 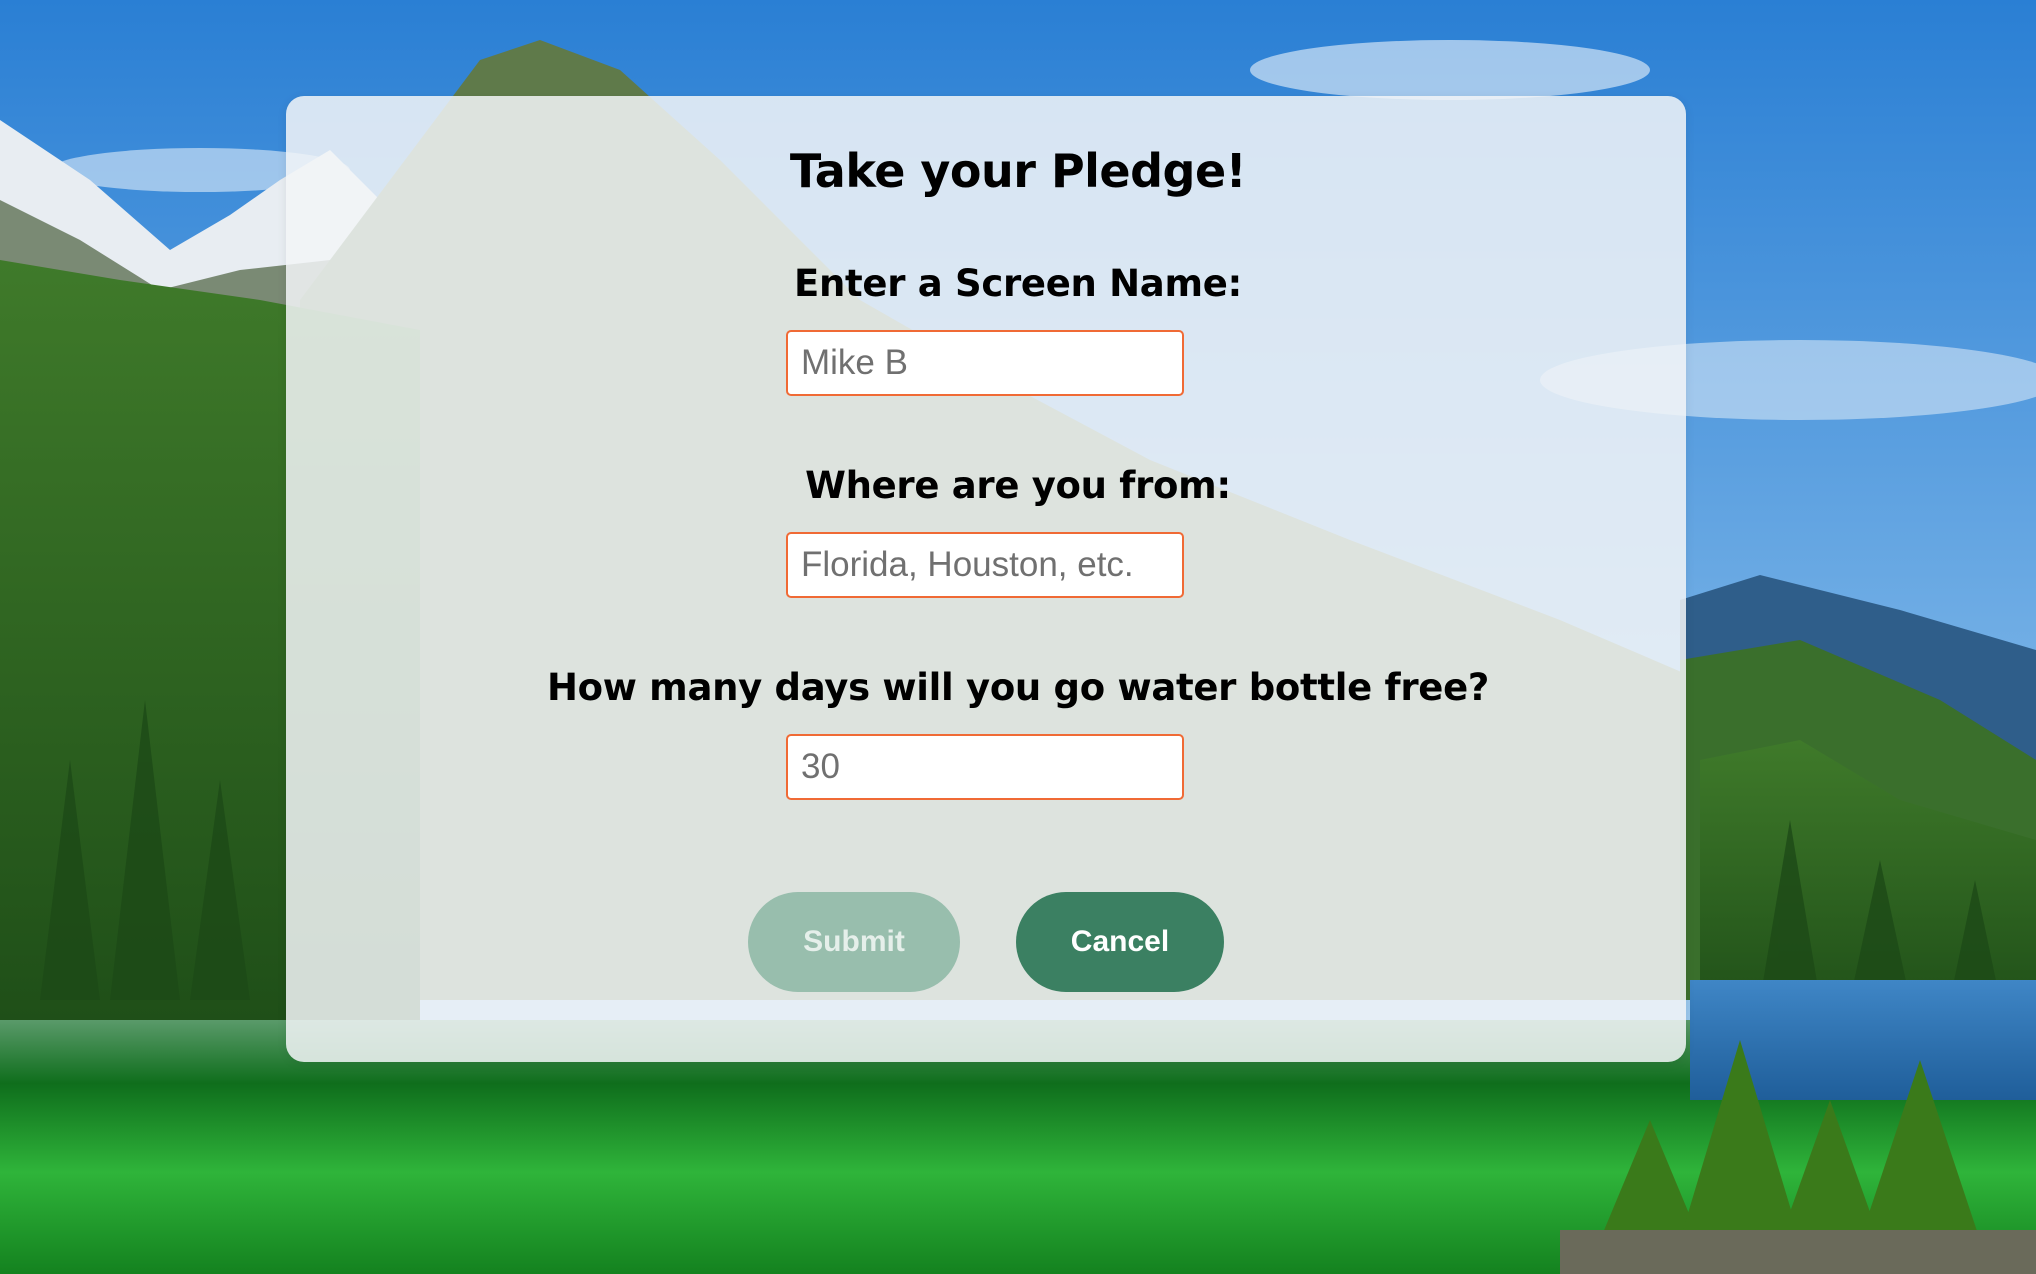 I want to click on form-title: Take your Pledge!, so click(x=1018, y=171).